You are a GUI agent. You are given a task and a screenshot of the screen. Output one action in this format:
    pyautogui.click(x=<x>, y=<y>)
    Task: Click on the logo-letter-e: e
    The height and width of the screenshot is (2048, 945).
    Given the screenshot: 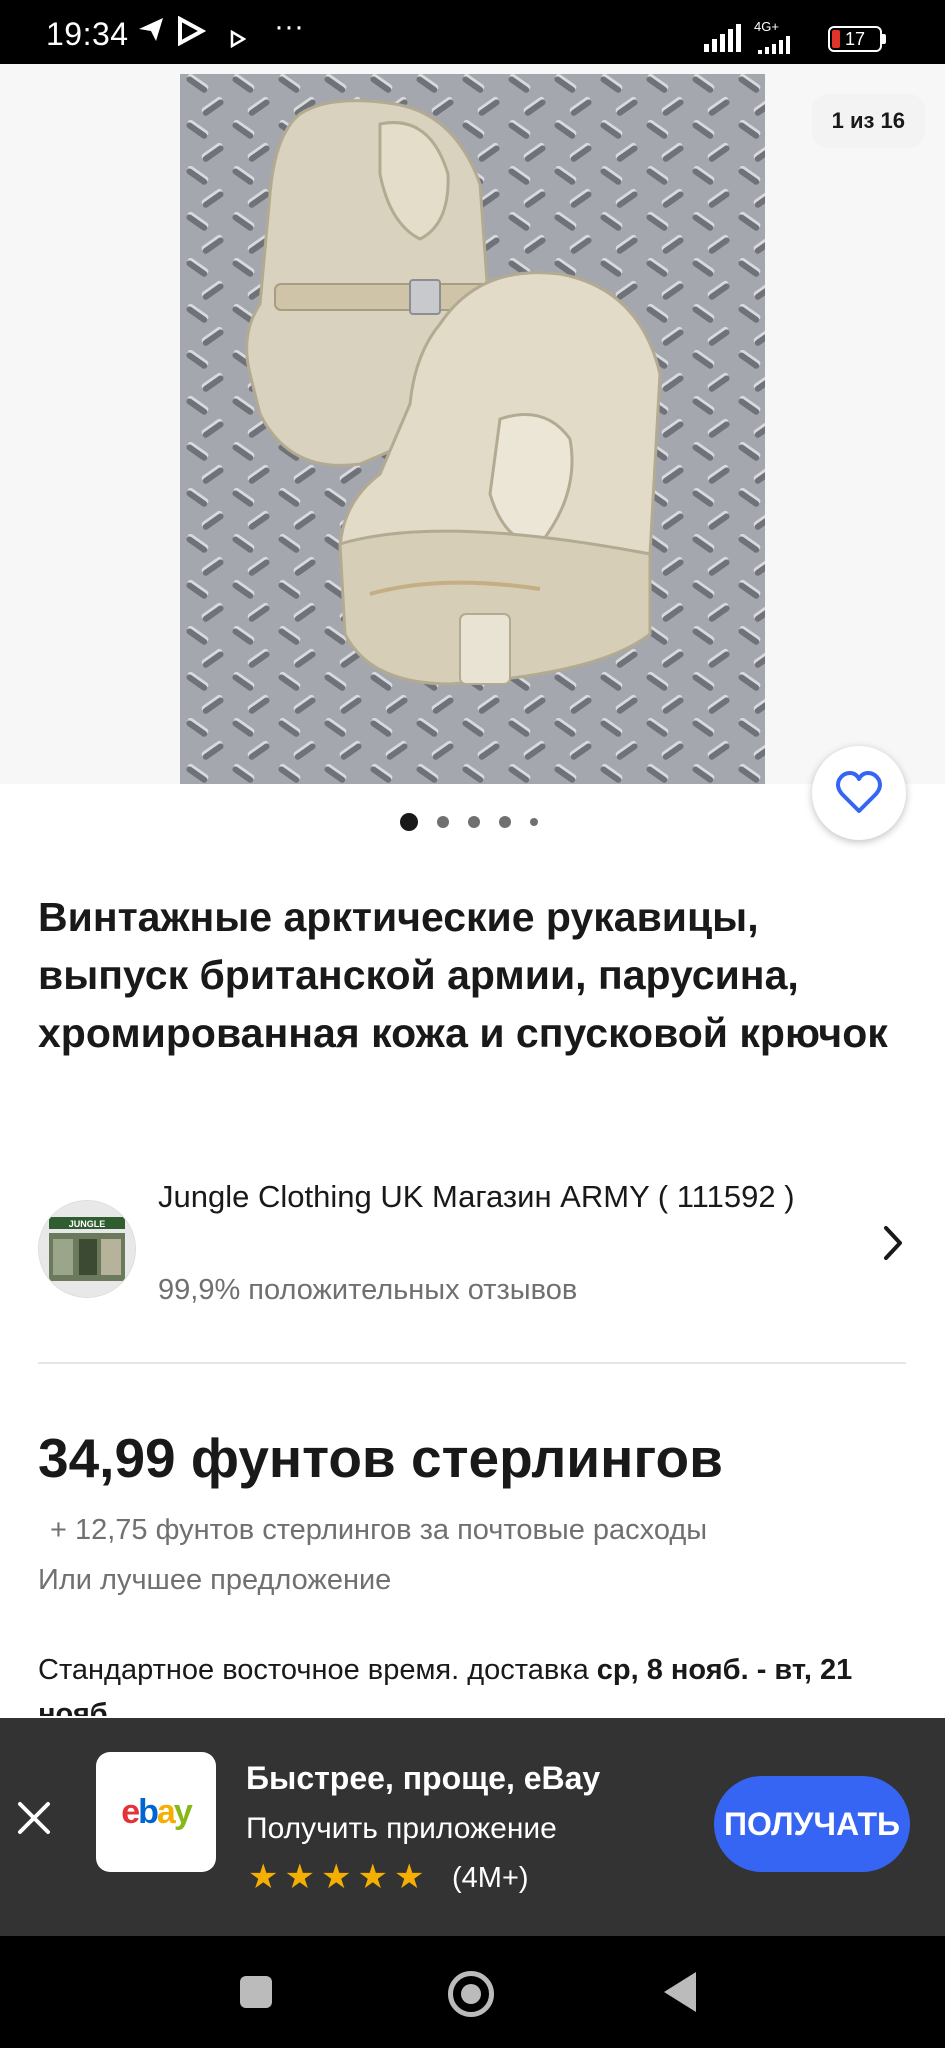 What is the action you would take?
    pyautogui.click(x=130, y=1811)
    